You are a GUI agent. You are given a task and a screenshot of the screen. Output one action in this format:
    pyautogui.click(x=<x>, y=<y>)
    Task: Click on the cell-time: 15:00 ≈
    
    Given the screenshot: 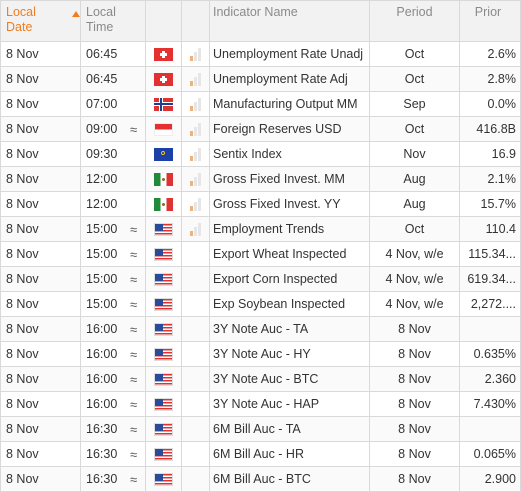 What is the action you would take?
    pyautogui.click(x=113, y=229)
    